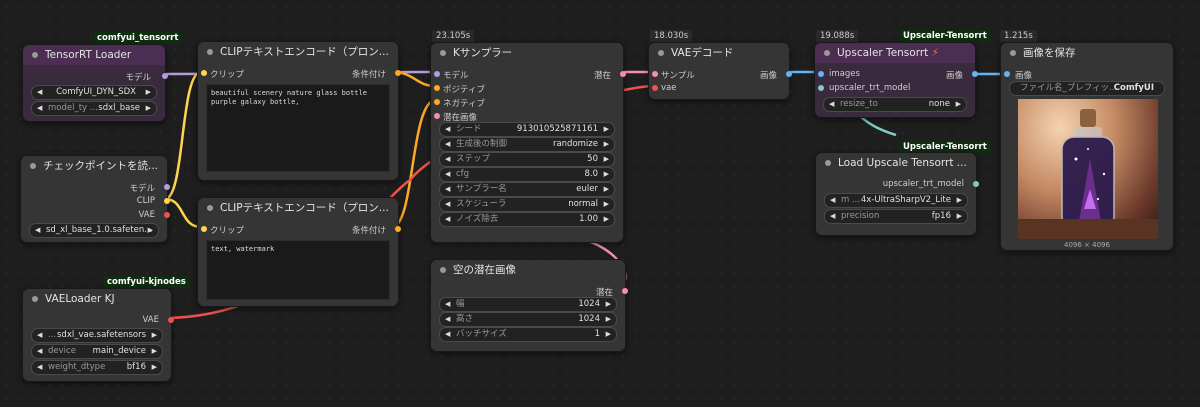 This screenshot has height=407, width=1200. I want to click on number-widget: ◀ 高さ 1024 ▶, so click(528, 319).